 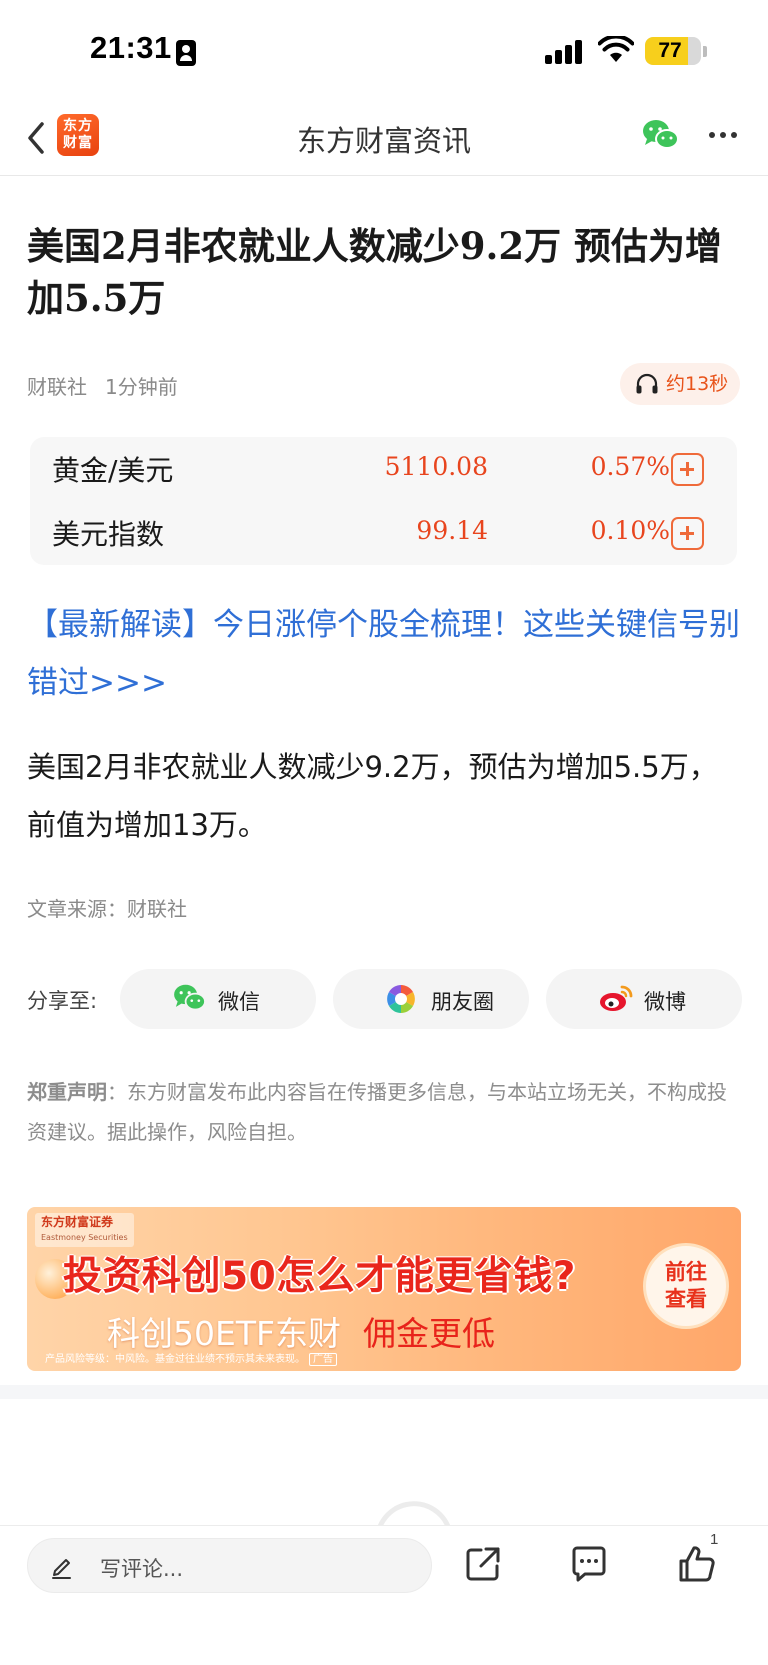 I want to click on ad-brand-en: Eastmoney Securities, so click(x=84, y=1237).